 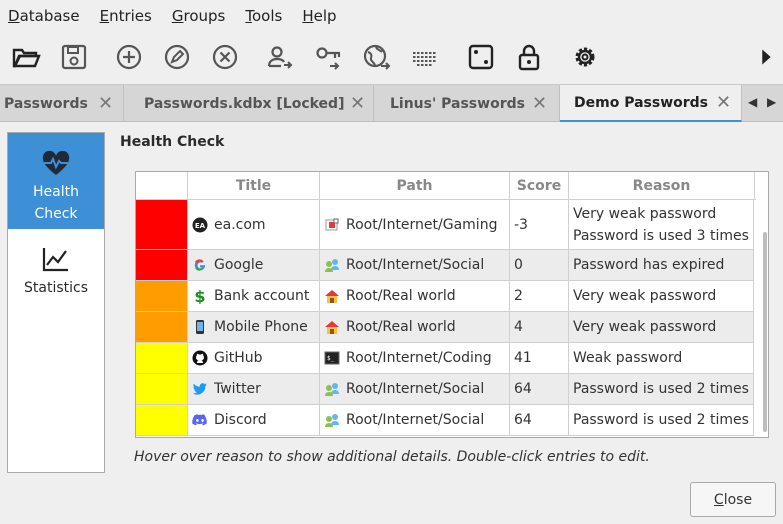 I want to click on path-cell: Root/Internet/Gaming, so click(x=415, y=224).